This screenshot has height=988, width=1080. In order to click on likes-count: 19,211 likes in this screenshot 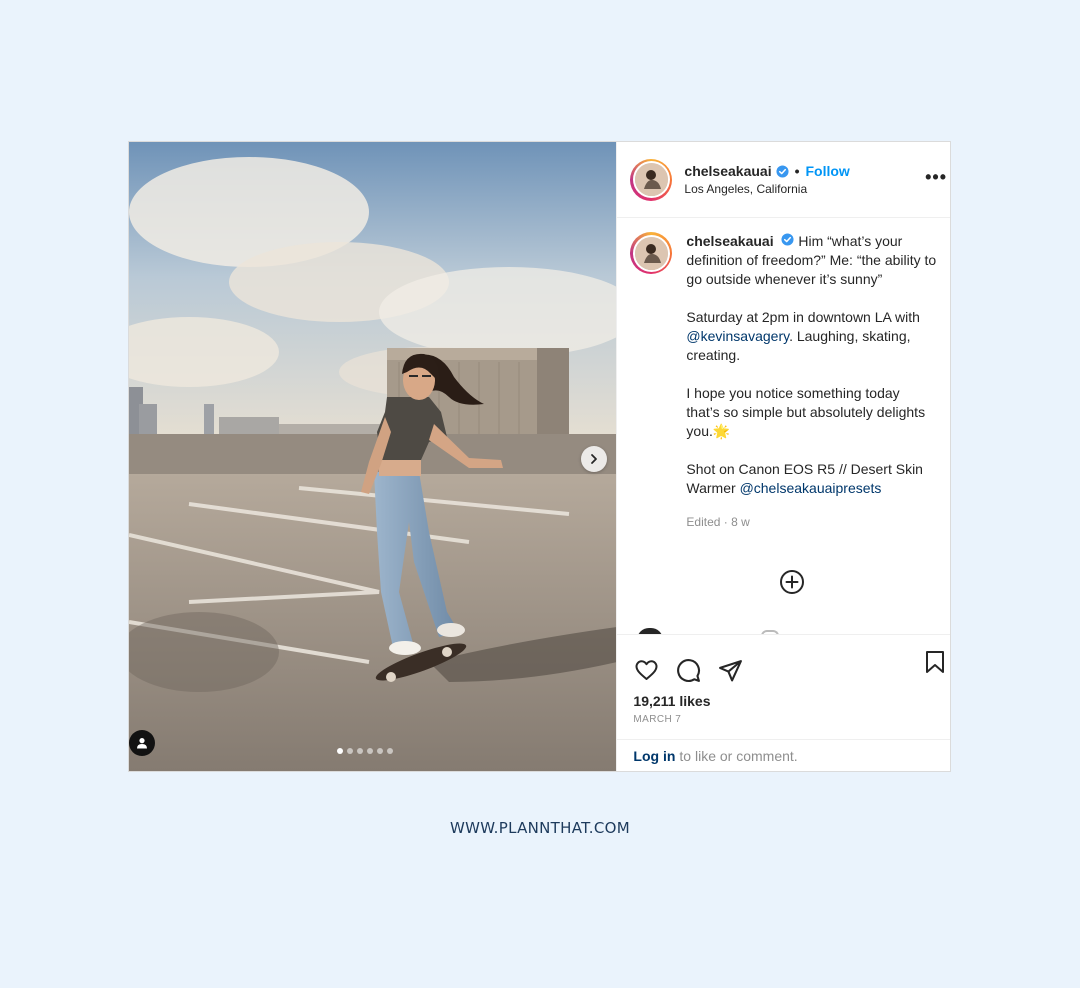, I will do `click(783, 701)`.